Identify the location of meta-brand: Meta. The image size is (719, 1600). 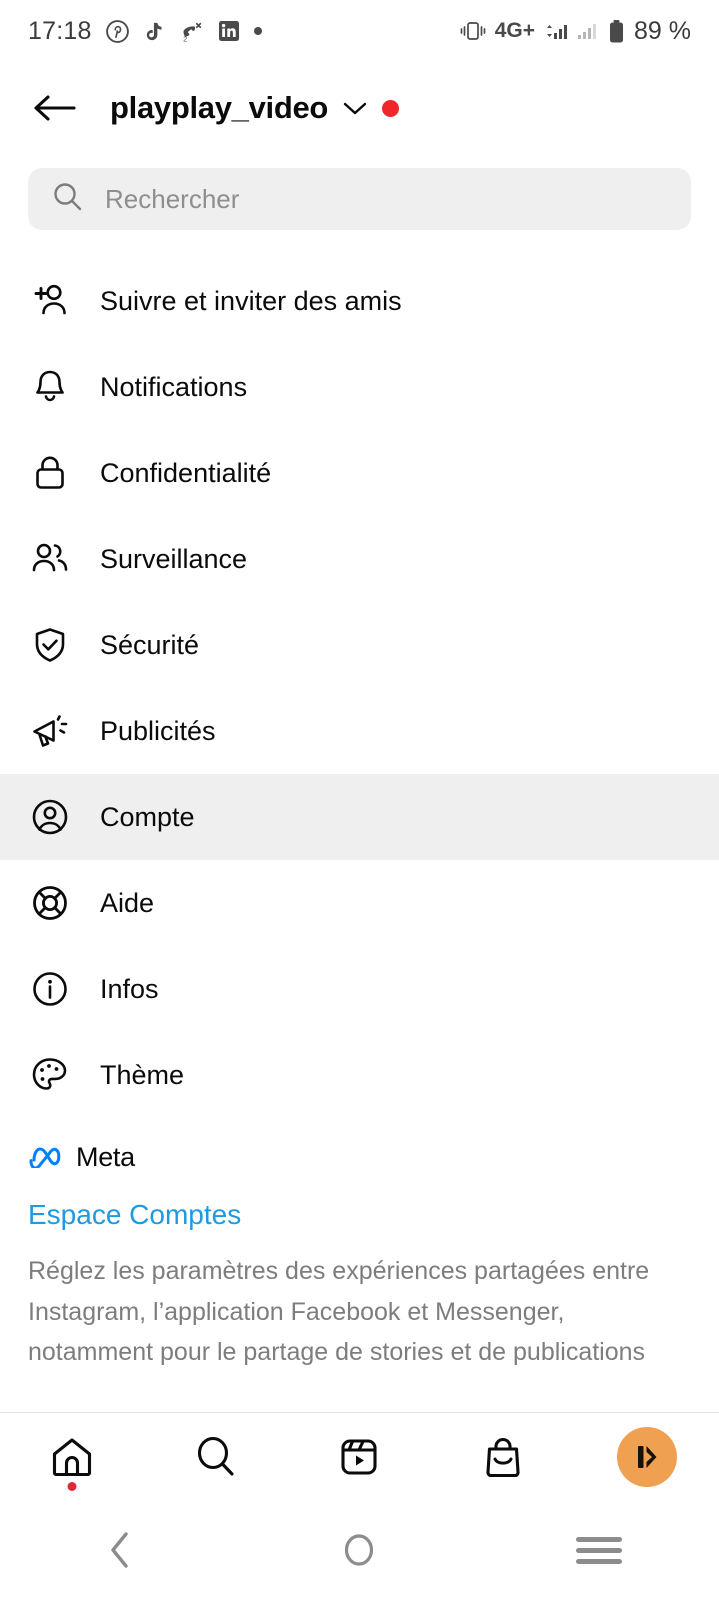
(359, 1157).